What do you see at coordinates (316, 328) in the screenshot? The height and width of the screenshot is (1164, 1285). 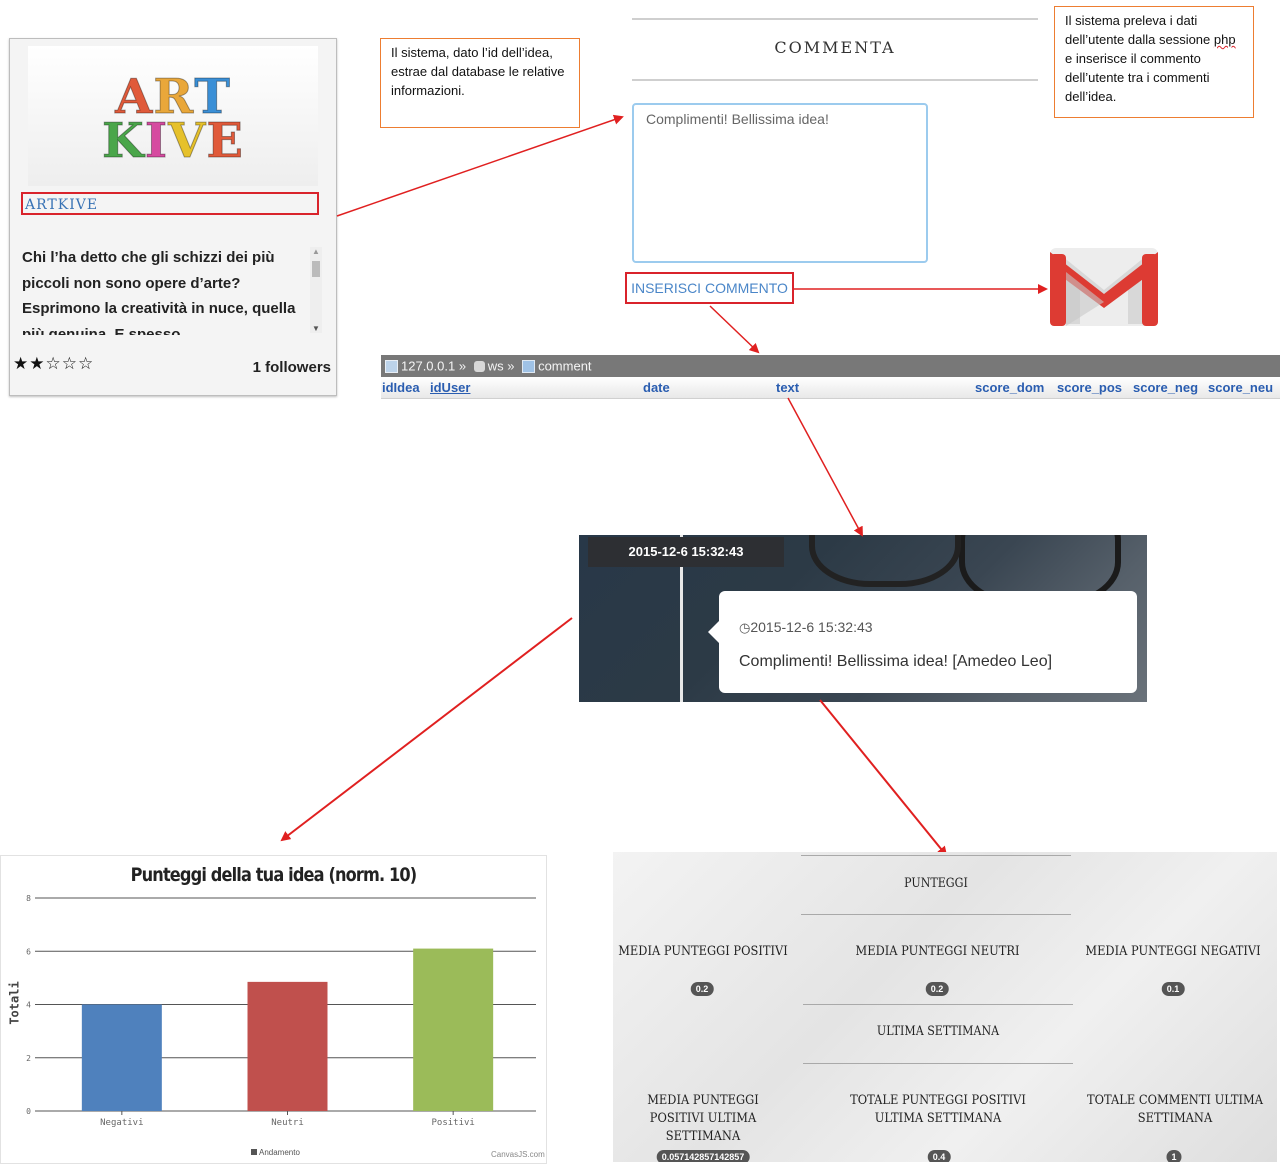 I see `scroll-down-icon: ▼` at bounding box center [316, 328].